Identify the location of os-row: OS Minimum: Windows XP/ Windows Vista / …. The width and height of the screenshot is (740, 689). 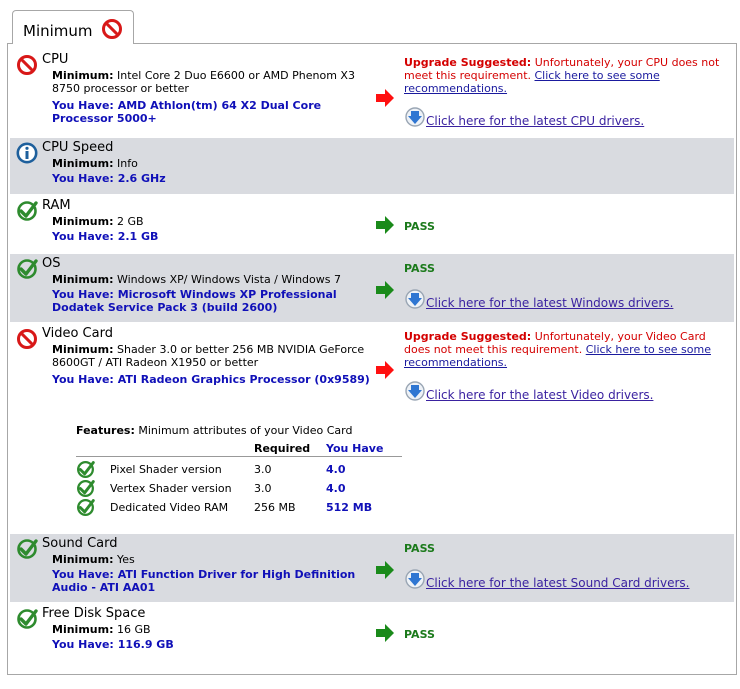
(372, 288).